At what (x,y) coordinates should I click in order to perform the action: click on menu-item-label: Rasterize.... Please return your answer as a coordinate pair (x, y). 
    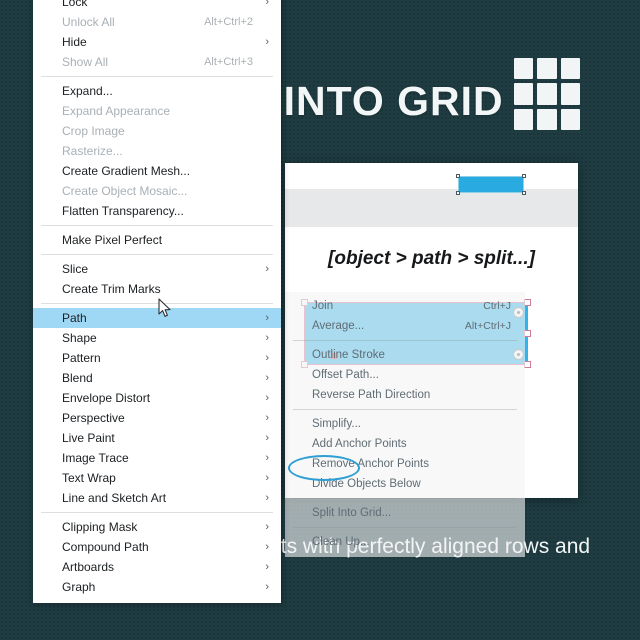
    Looking at the image, I should click on (92, 151).